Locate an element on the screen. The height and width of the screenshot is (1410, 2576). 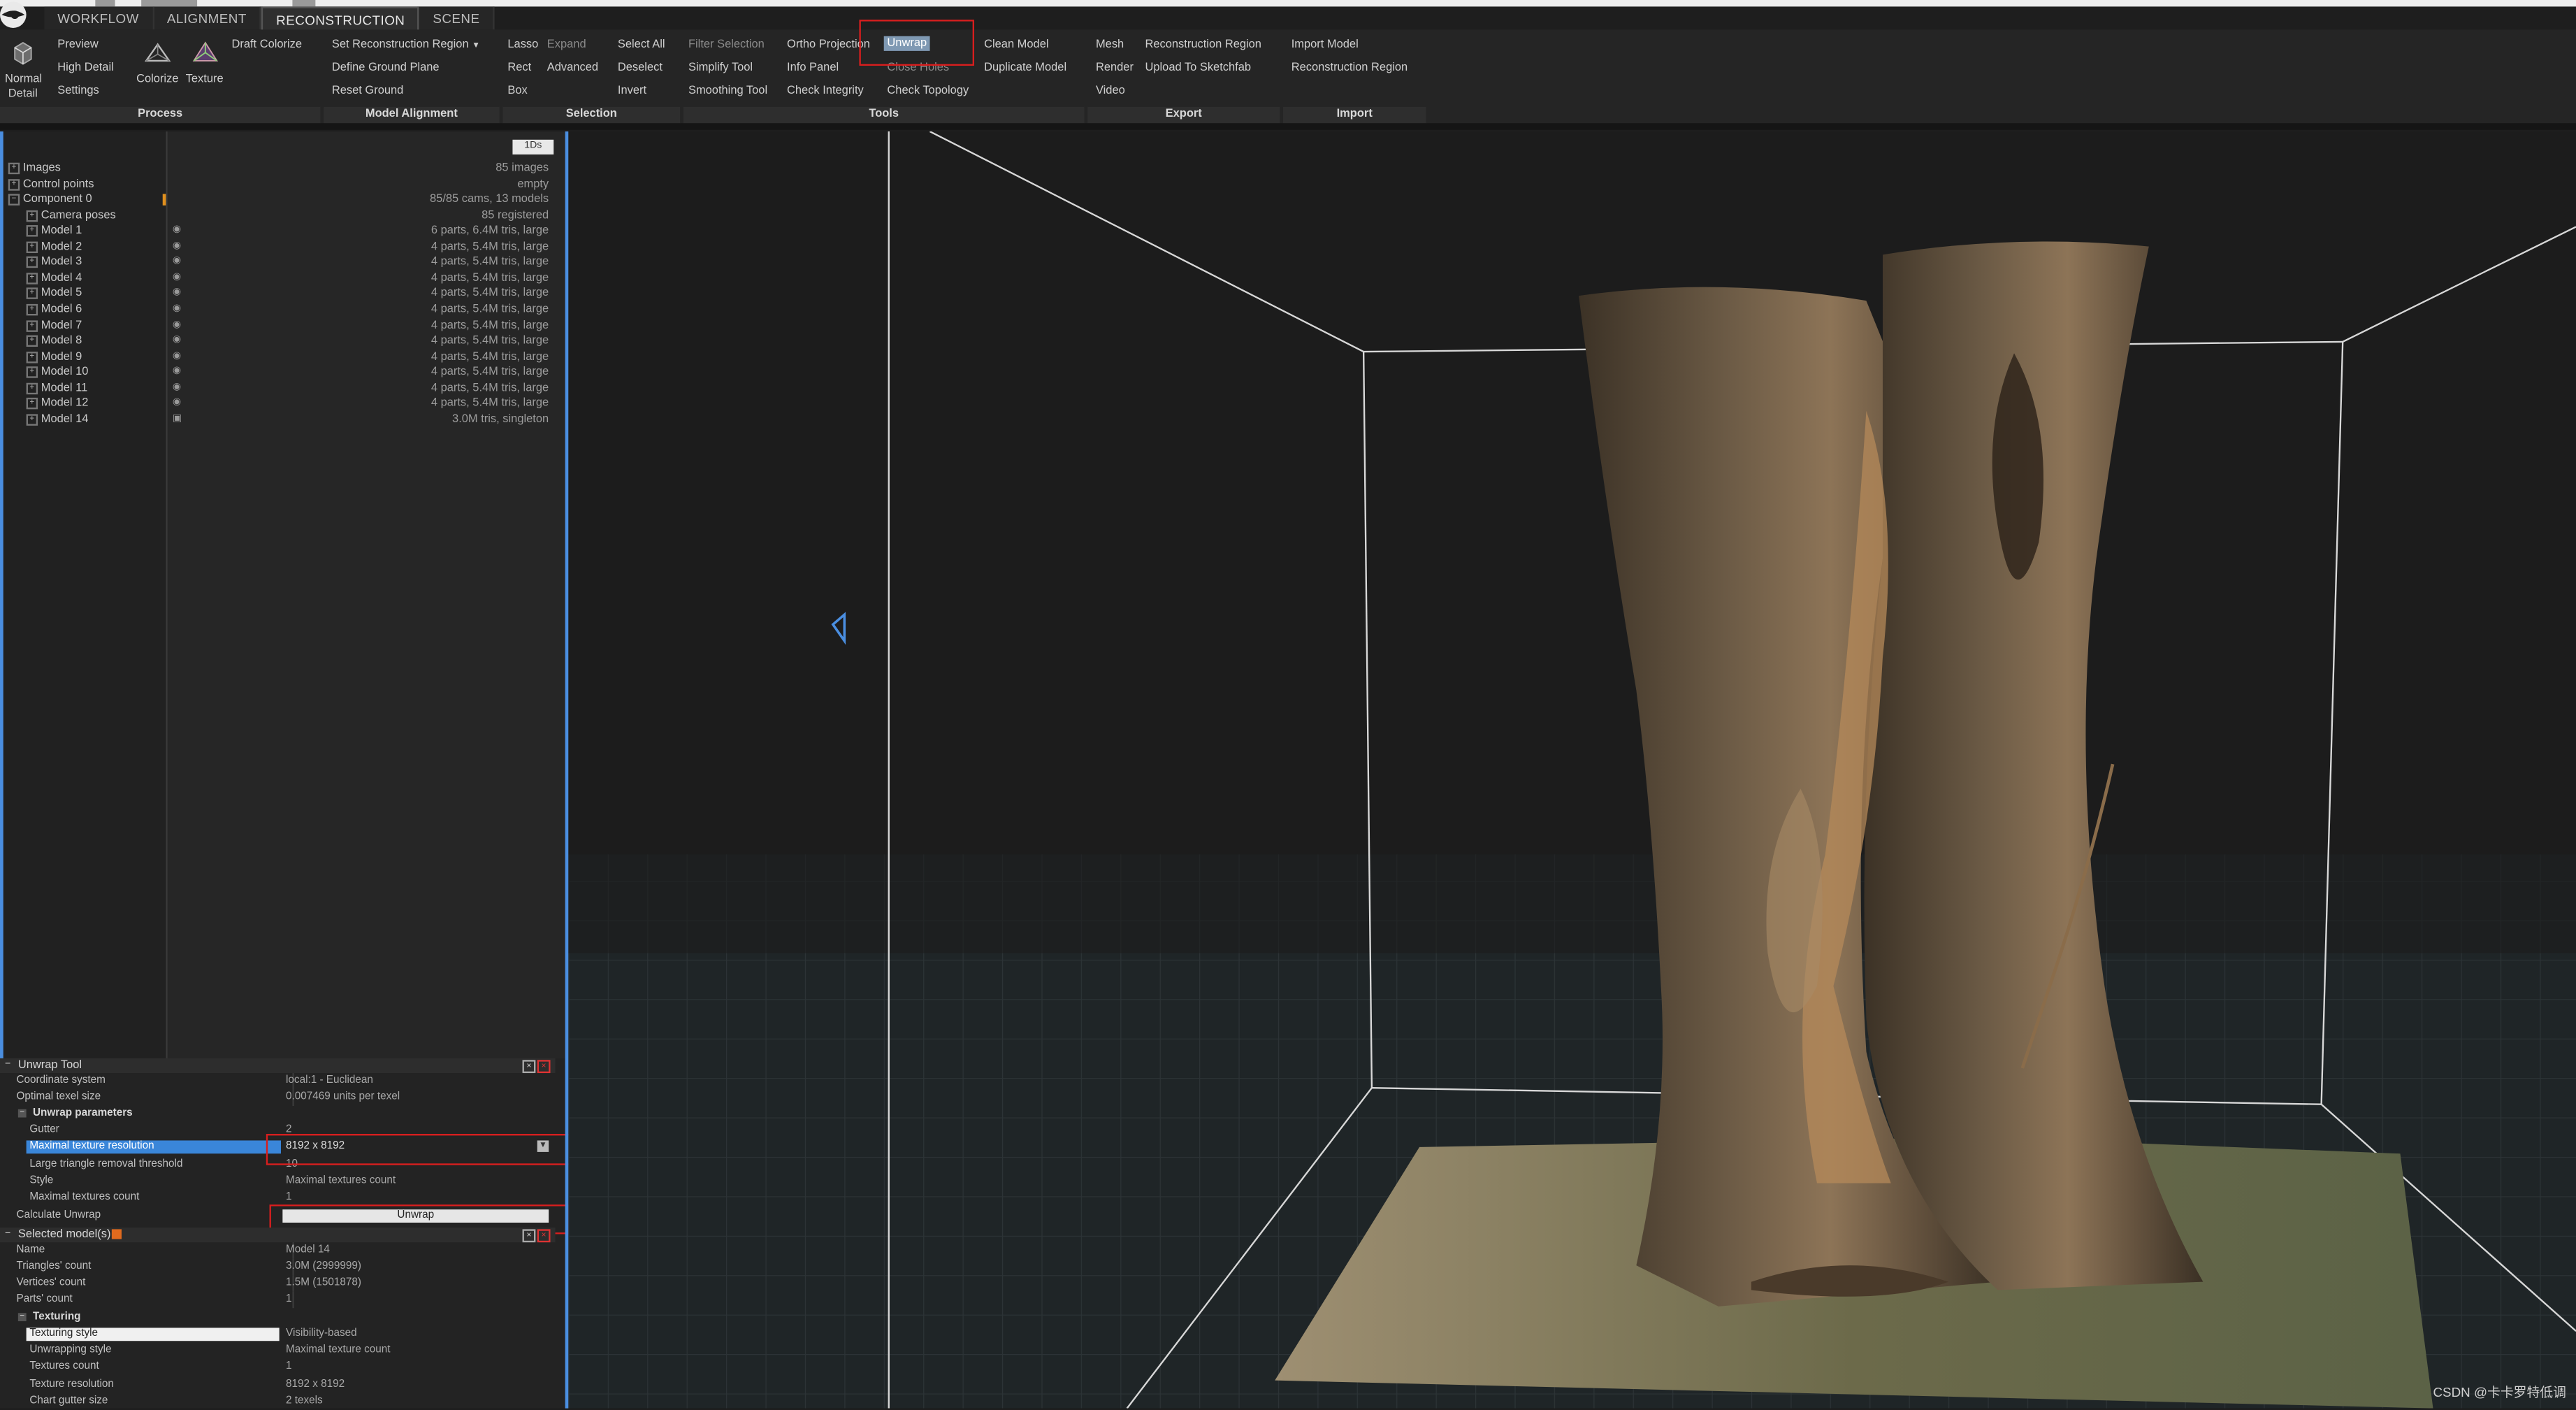
import-model-button: Import Model is located at coordinates (1325, 44).